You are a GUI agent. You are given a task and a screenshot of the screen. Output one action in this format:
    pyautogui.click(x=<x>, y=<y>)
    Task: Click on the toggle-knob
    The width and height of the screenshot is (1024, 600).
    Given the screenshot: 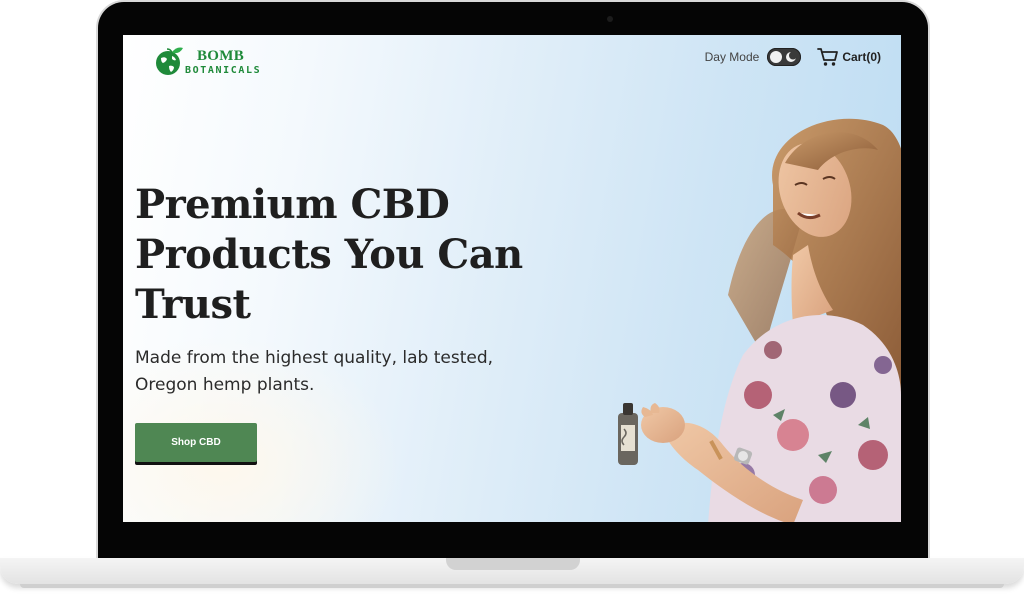 What is the action you would take?
    pyautogui.click(x=776, y=57)
    